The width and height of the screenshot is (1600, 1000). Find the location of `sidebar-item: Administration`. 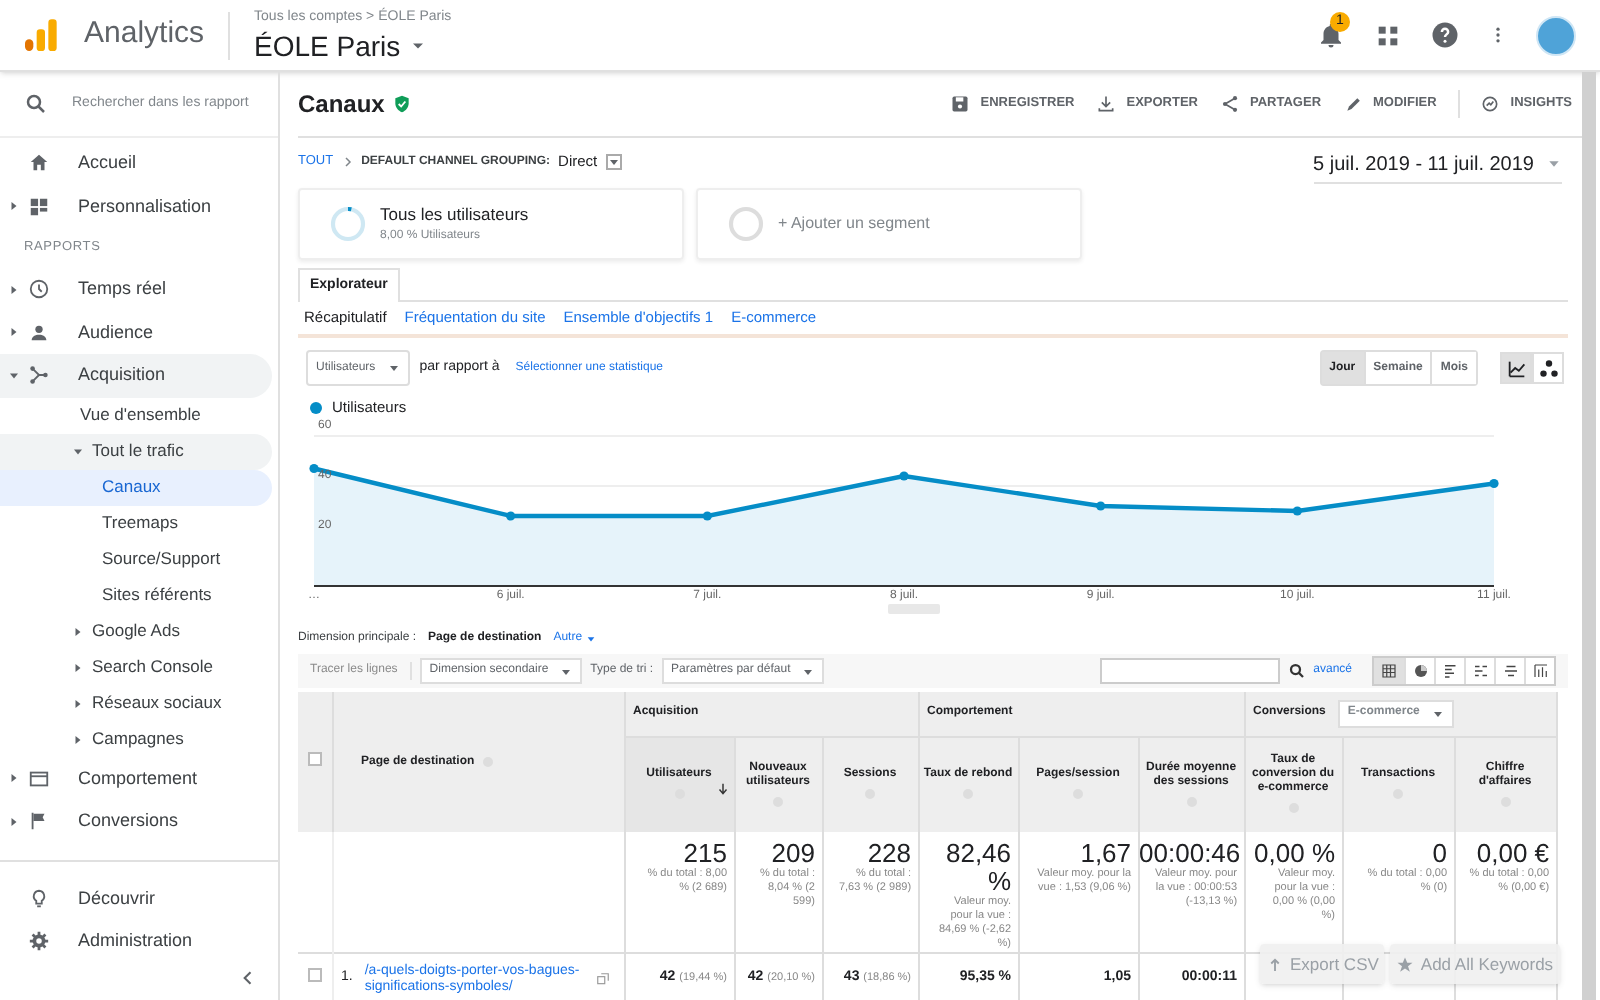

sidebar-item: Administration is located at coordinates (136, 941).